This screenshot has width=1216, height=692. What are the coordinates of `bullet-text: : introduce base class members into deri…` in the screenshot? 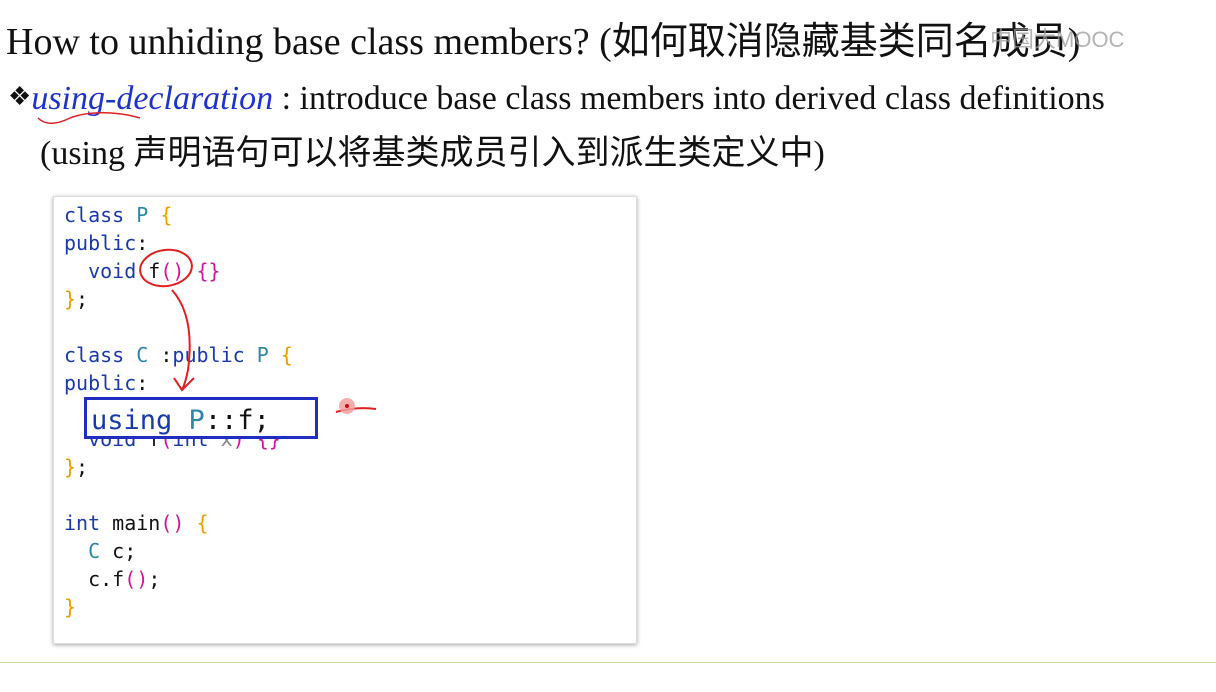 It's located at (689, 98).